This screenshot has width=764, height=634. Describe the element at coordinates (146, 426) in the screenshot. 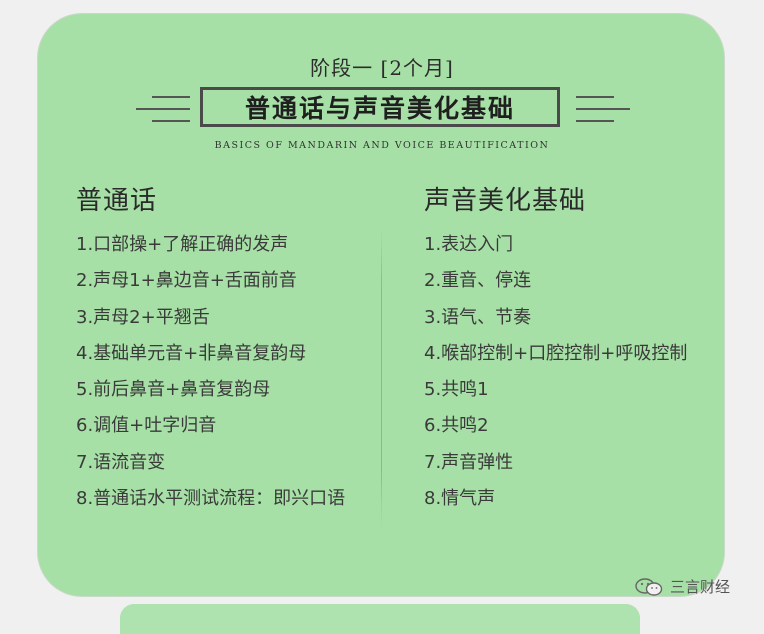

I see `list-item: 6.调值+吐字归音` at that location.